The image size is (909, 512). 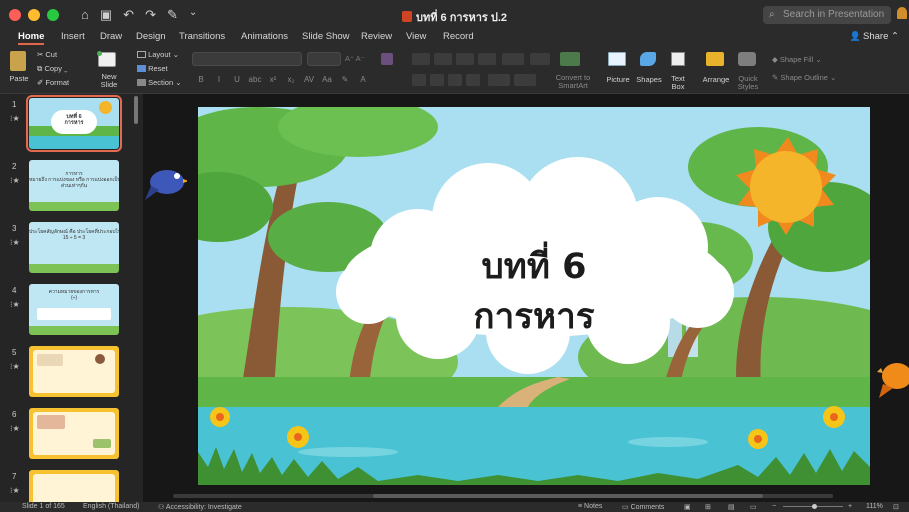 What do you see at coordinates (753, 507) in the screenshot?
I see `slideshow-view-button: ▭` at bounding box center [753, 507].